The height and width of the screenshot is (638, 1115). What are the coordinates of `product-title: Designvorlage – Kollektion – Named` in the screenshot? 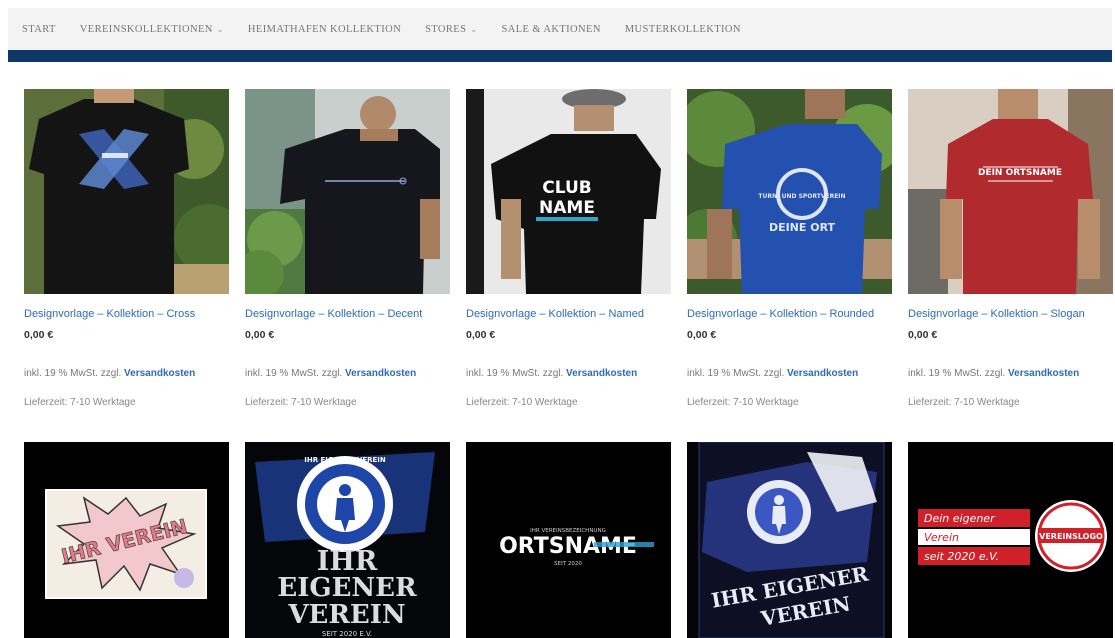 It's located at (568, 314).